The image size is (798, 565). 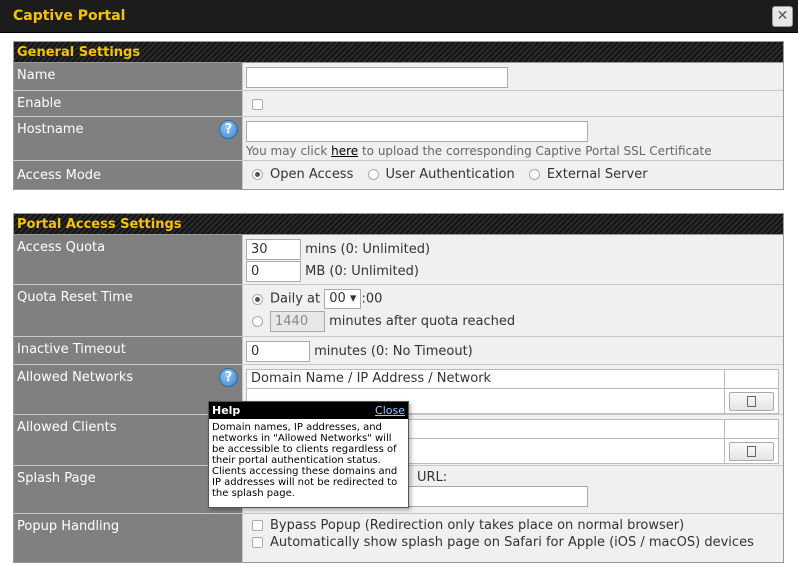 I want to click on name-input, so click(x=377, y=77).